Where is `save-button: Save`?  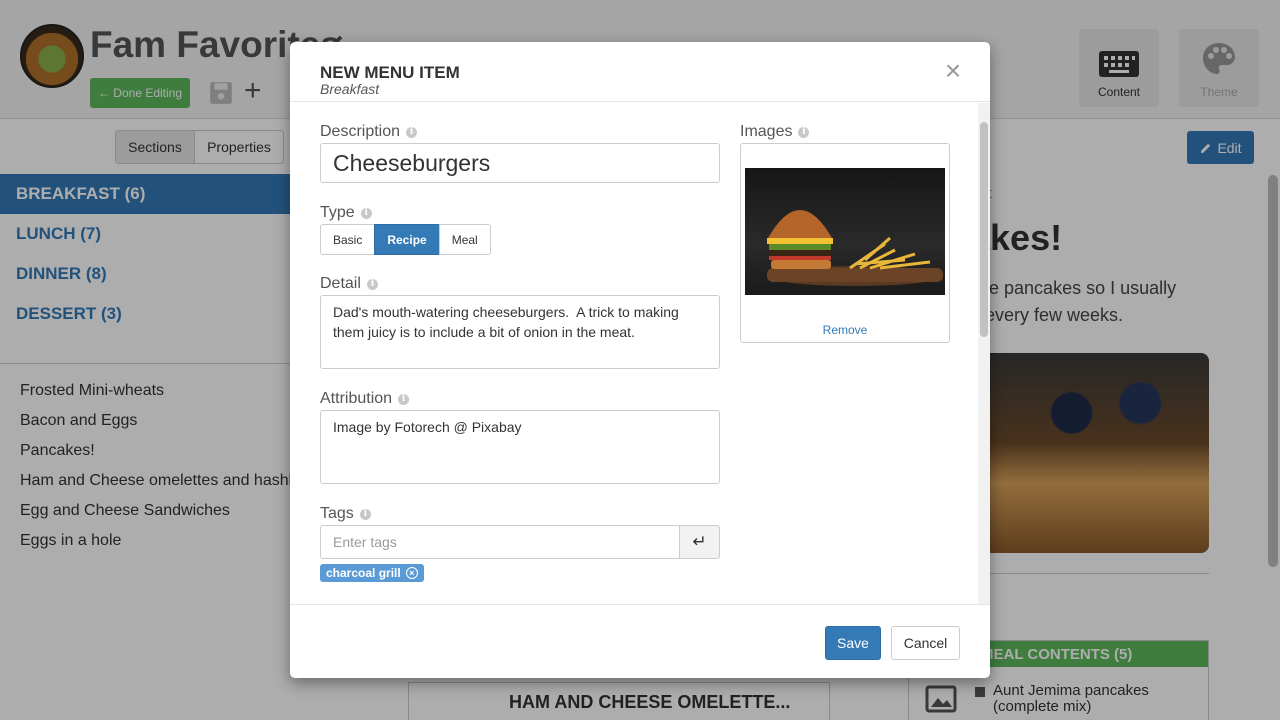
save-button: Save is located at coordinates (853, 643).